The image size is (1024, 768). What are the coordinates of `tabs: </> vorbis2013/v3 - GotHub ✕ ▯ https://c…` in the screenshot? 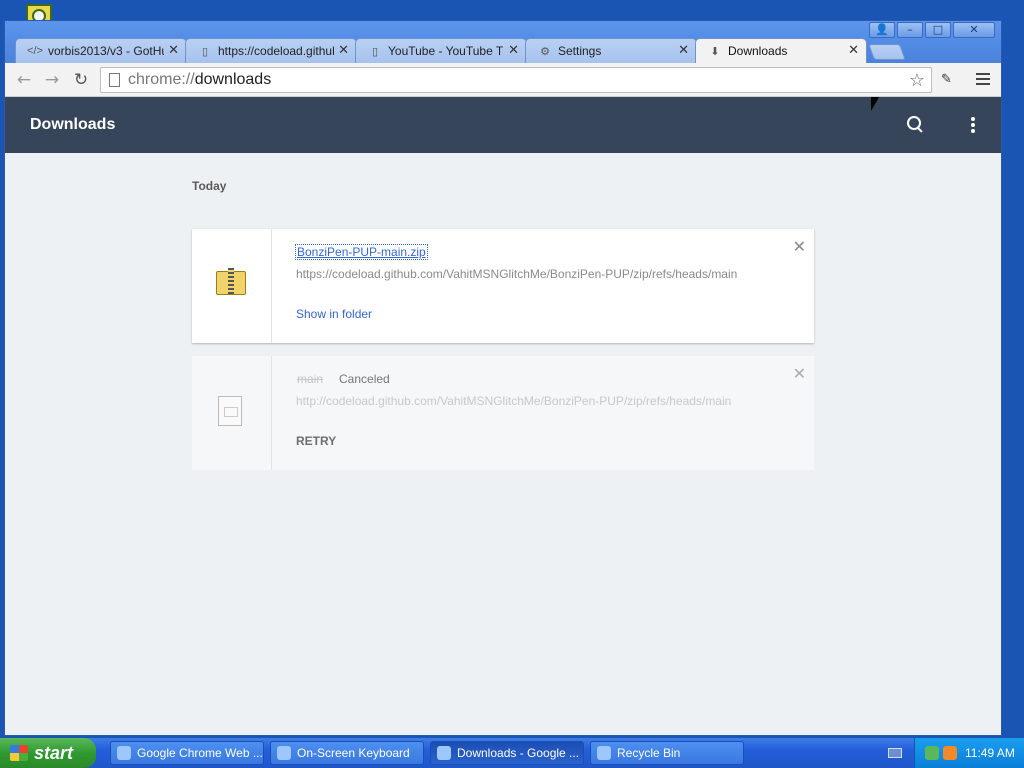 It's located at (460, 50).